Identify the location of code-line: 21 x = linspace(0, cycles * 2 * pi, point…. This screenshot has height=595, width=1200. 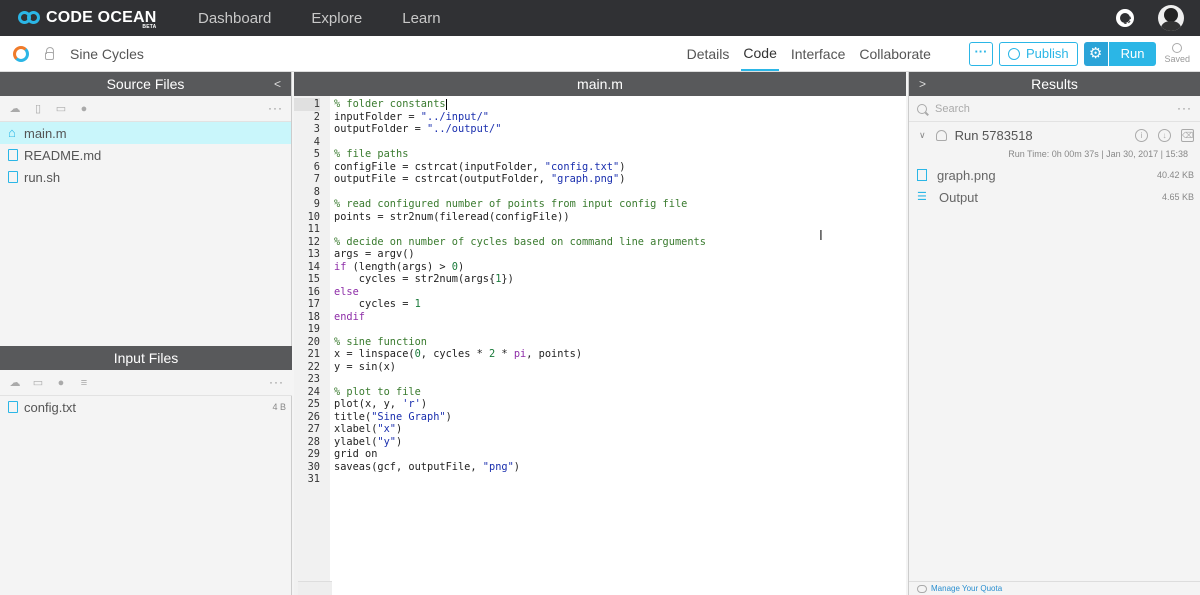
(600, 354).